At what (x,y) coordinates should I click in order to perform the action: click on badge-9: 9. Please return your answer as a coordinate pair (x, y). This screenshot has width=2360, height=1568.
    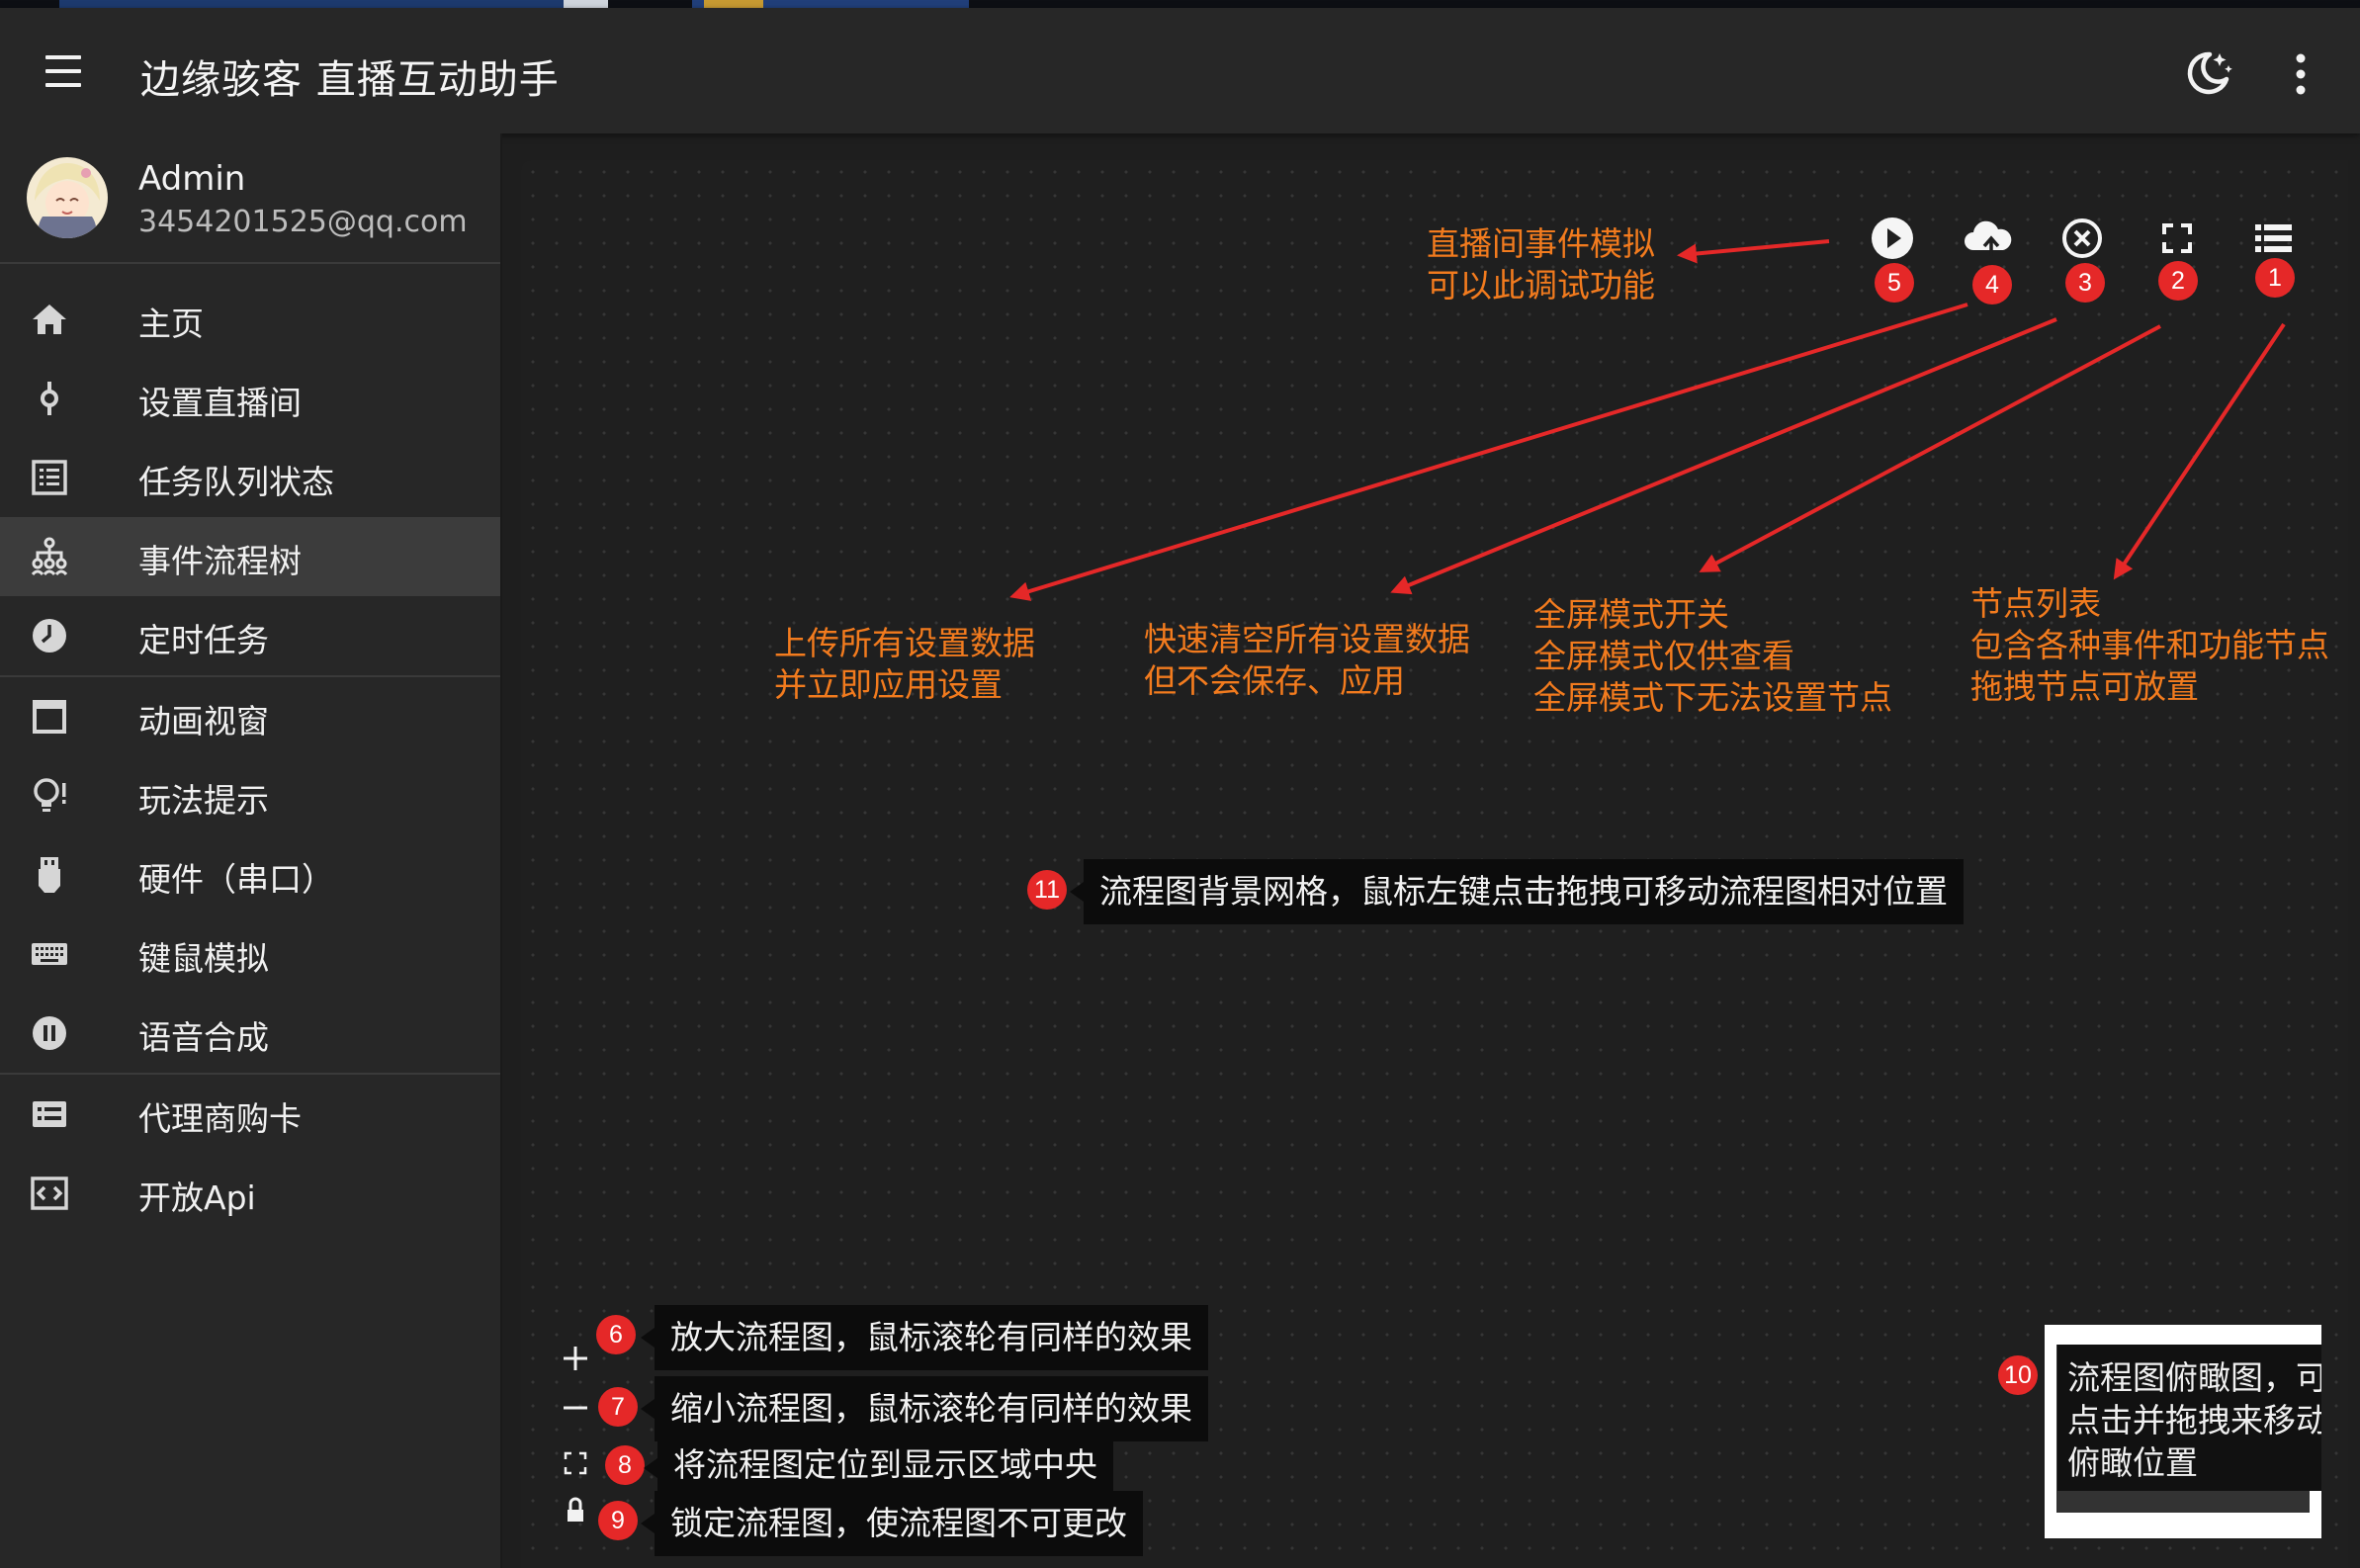
    Looking at the image, I should click on (618, 1520).